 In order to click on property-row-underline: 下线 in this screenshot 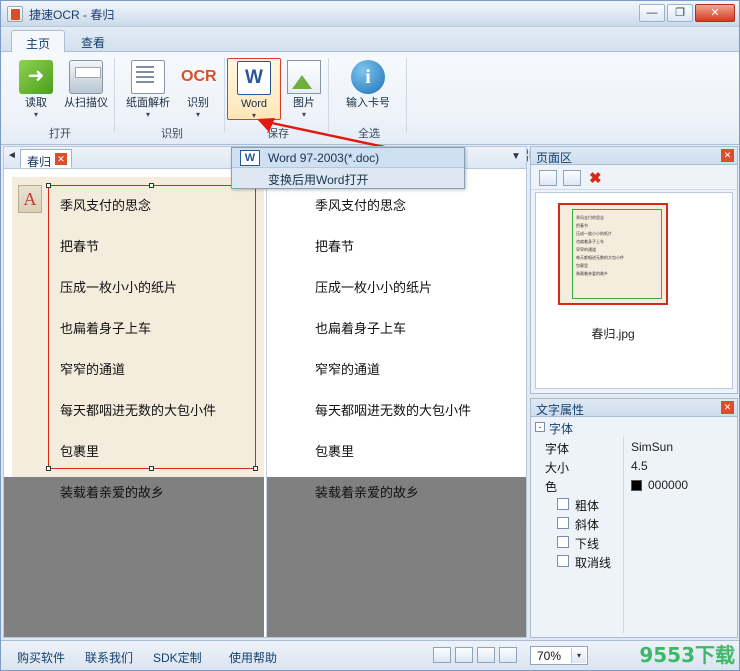, I will do `click(634, 543)`.